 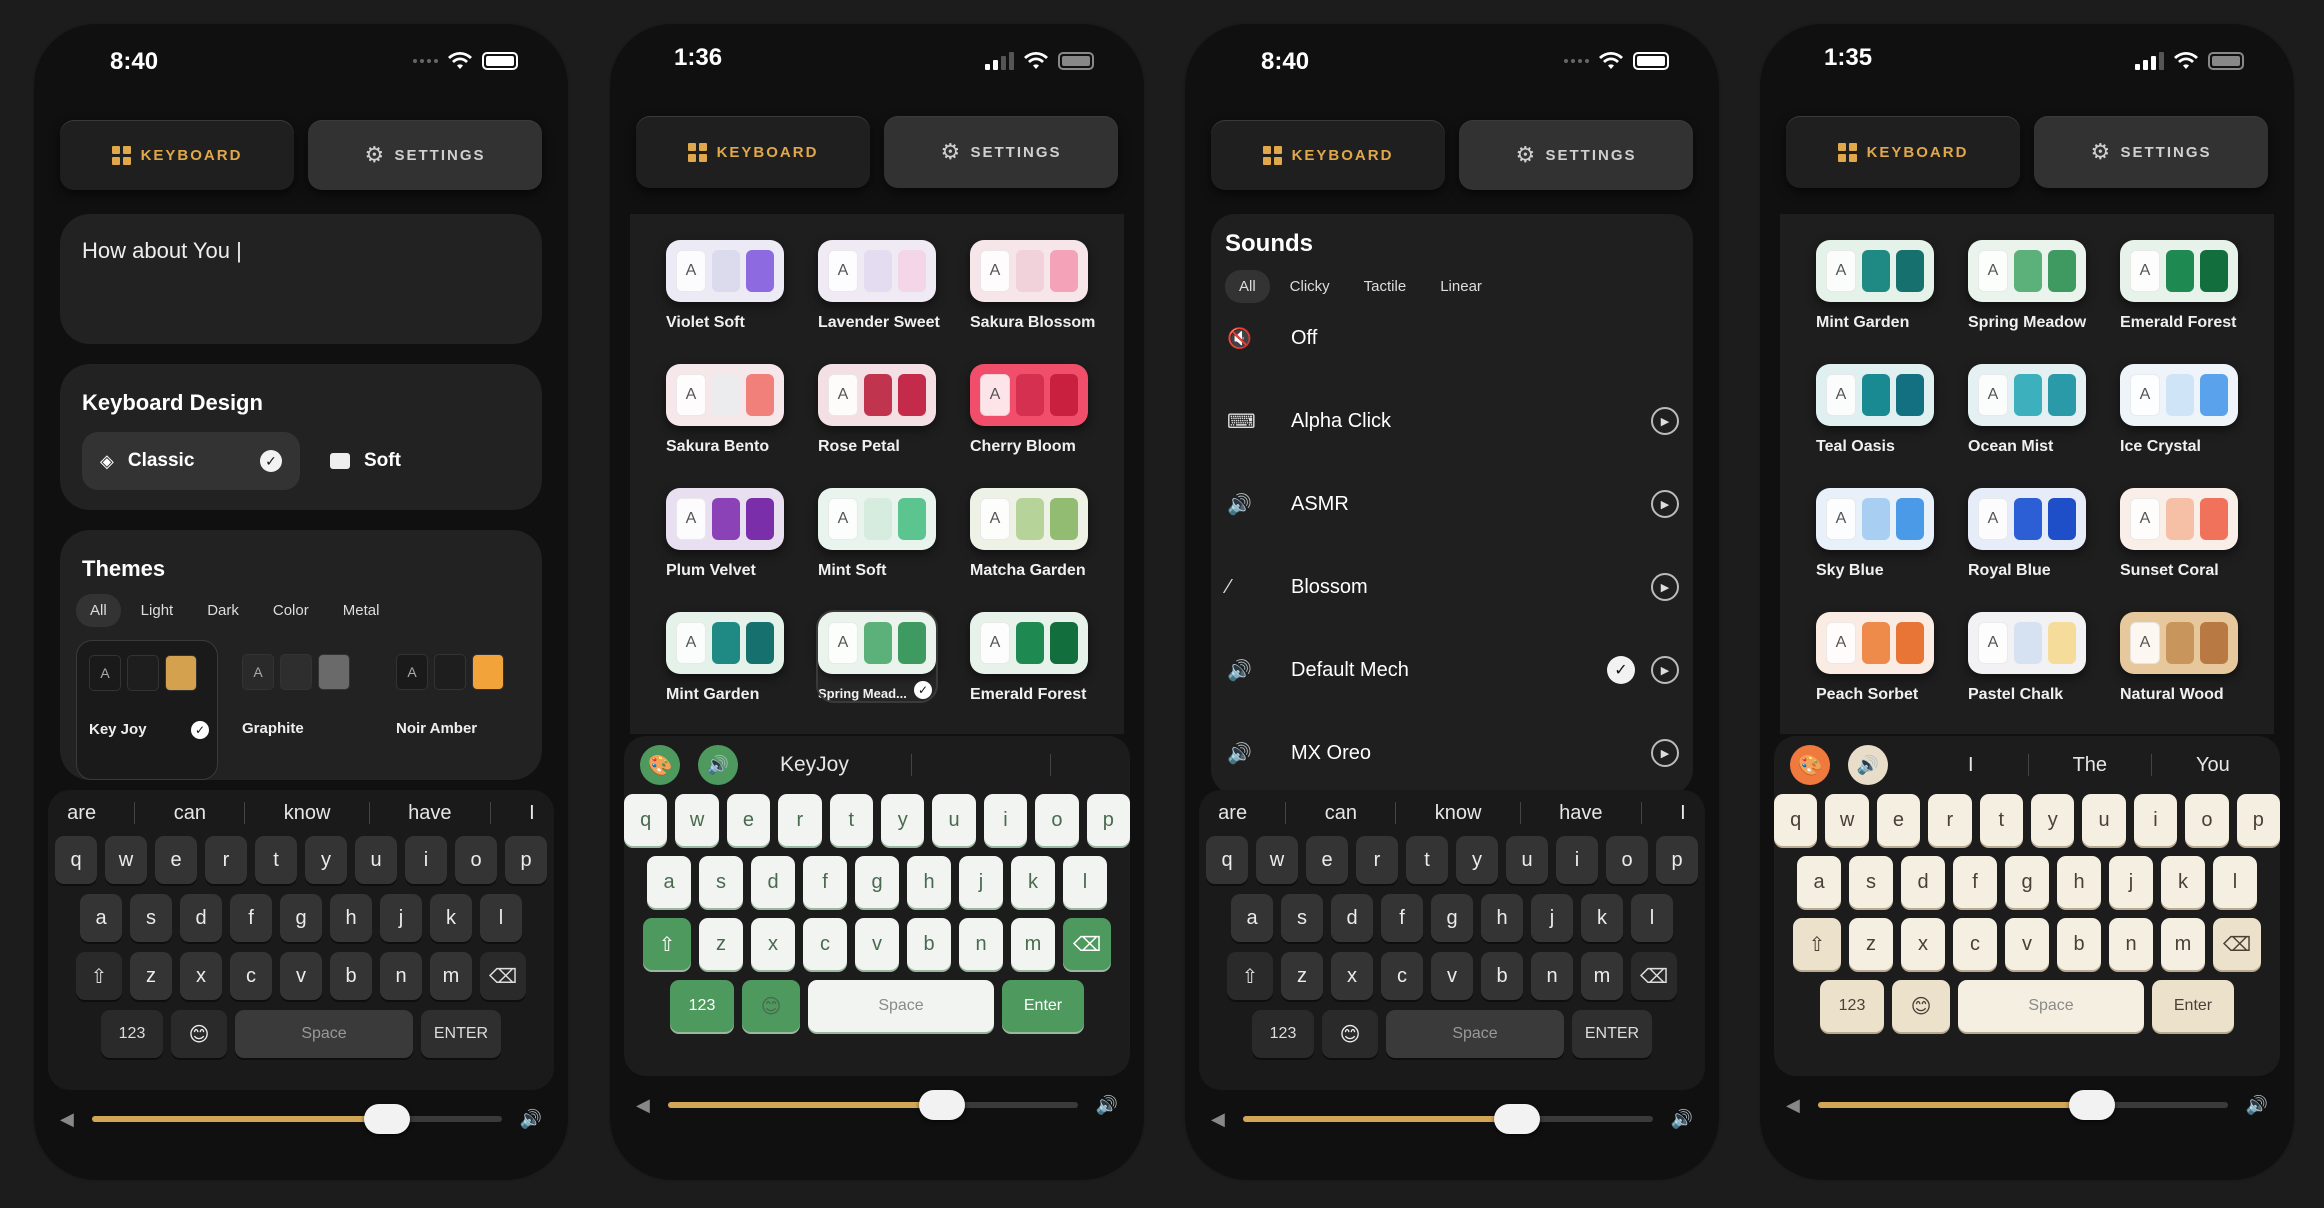 I want to click on theme-tile: A Cherry Bloom, so click(x=1029, y=410).